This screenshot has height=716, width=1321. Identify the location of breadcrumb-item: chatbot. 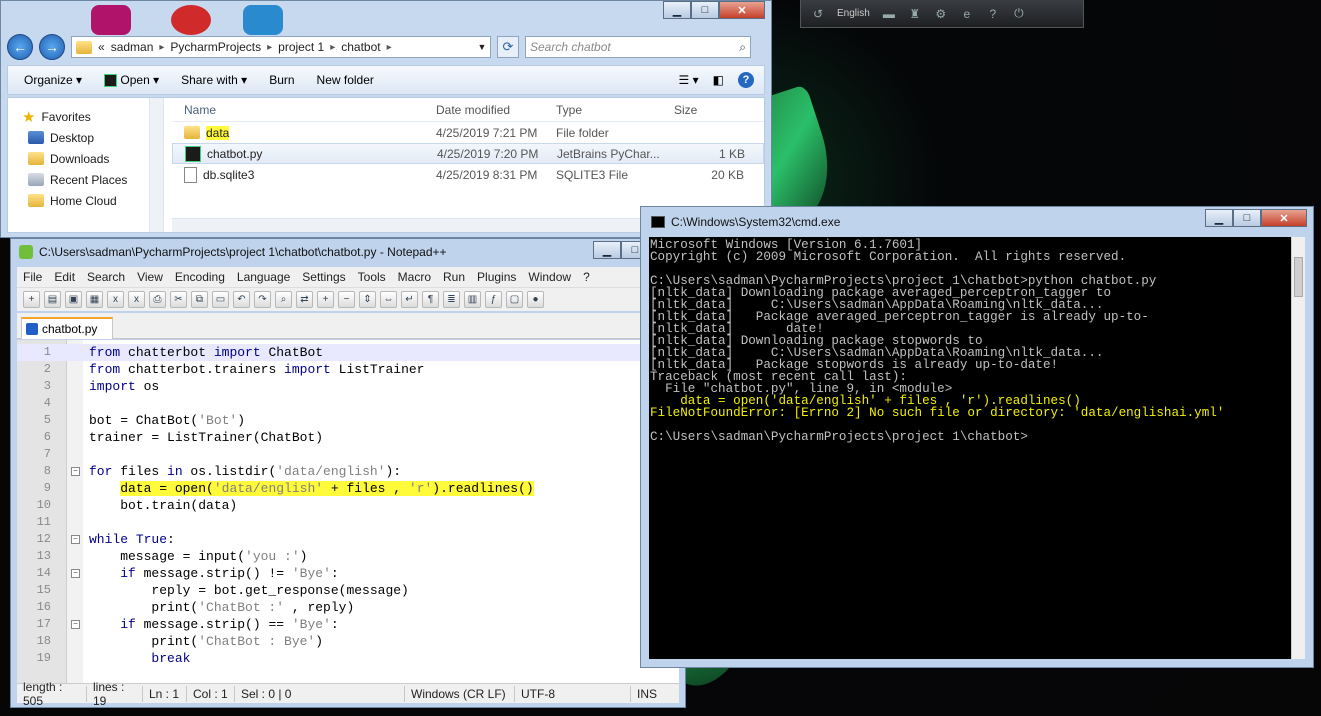
(360, 47).